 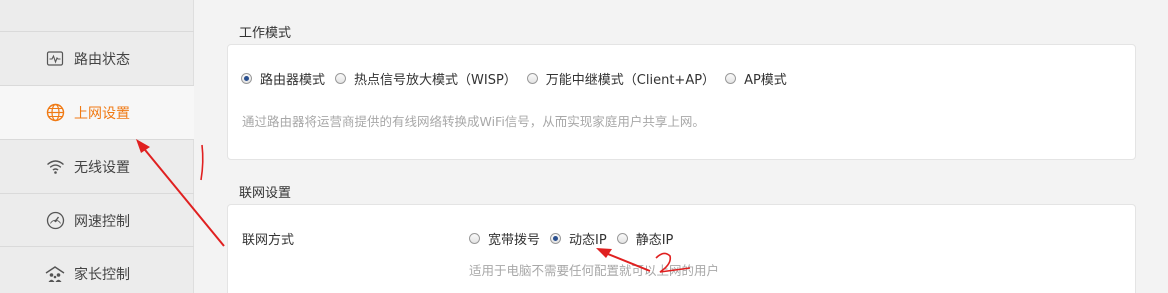 I want to click on work-mode-description: 通过路由器将运营商提供的有线网络转换成WiFi信号，从而实现家庭用户共享上网。, so click(x=473, y=121).